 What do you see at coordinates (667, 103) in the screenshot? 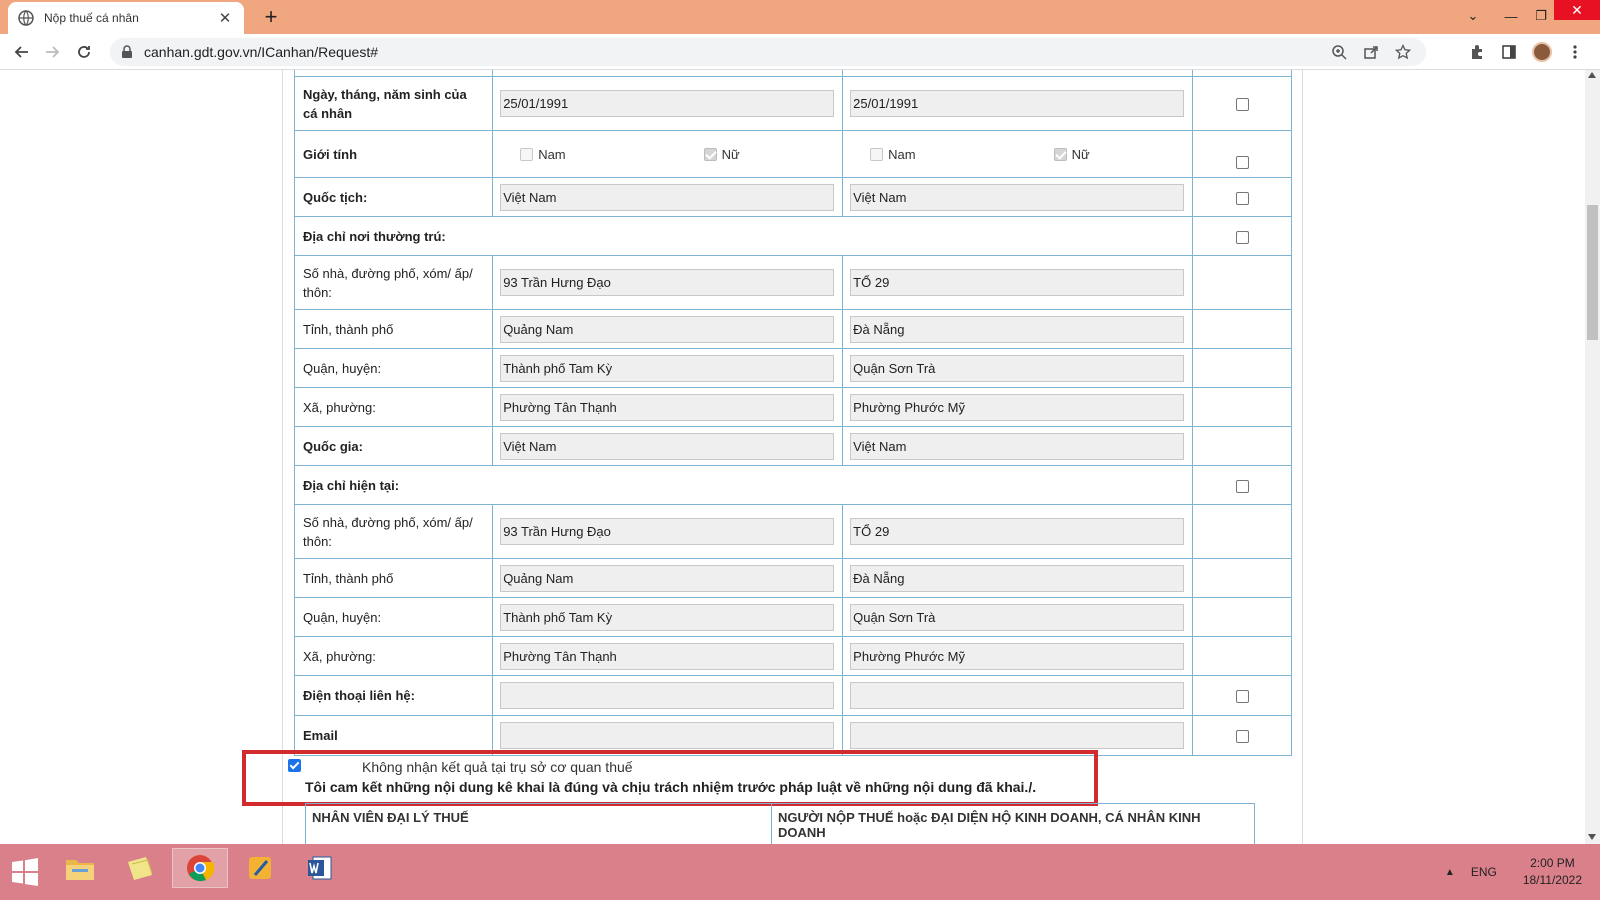
I see `old-value-input: 25/01/1991` at bounding box center [667, 103].